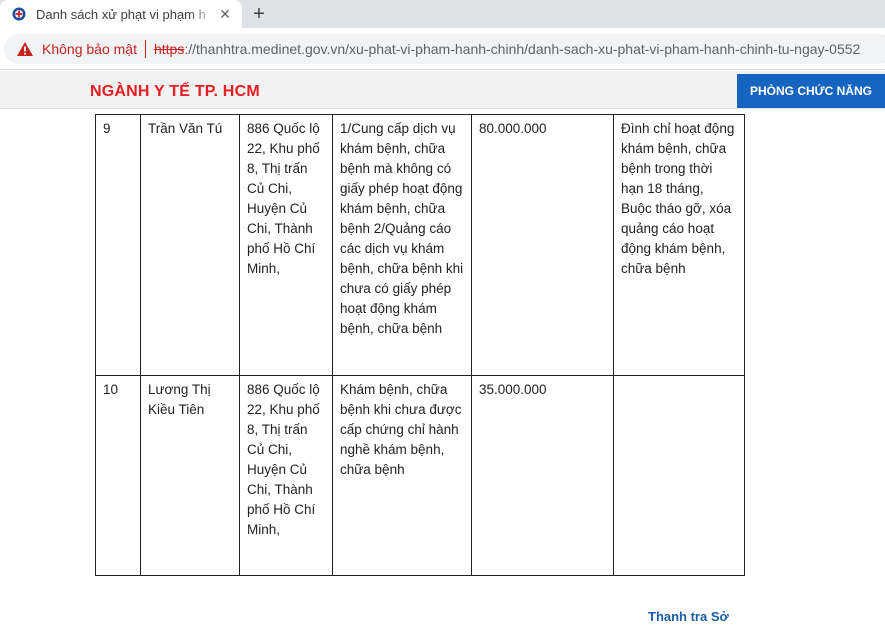 Image resolution: width=885 pixels, height=633 pixels. What do you see at coordinates (25, 49) in the screenshot?
I see `warning-icon` at bounding box center [25, 49].